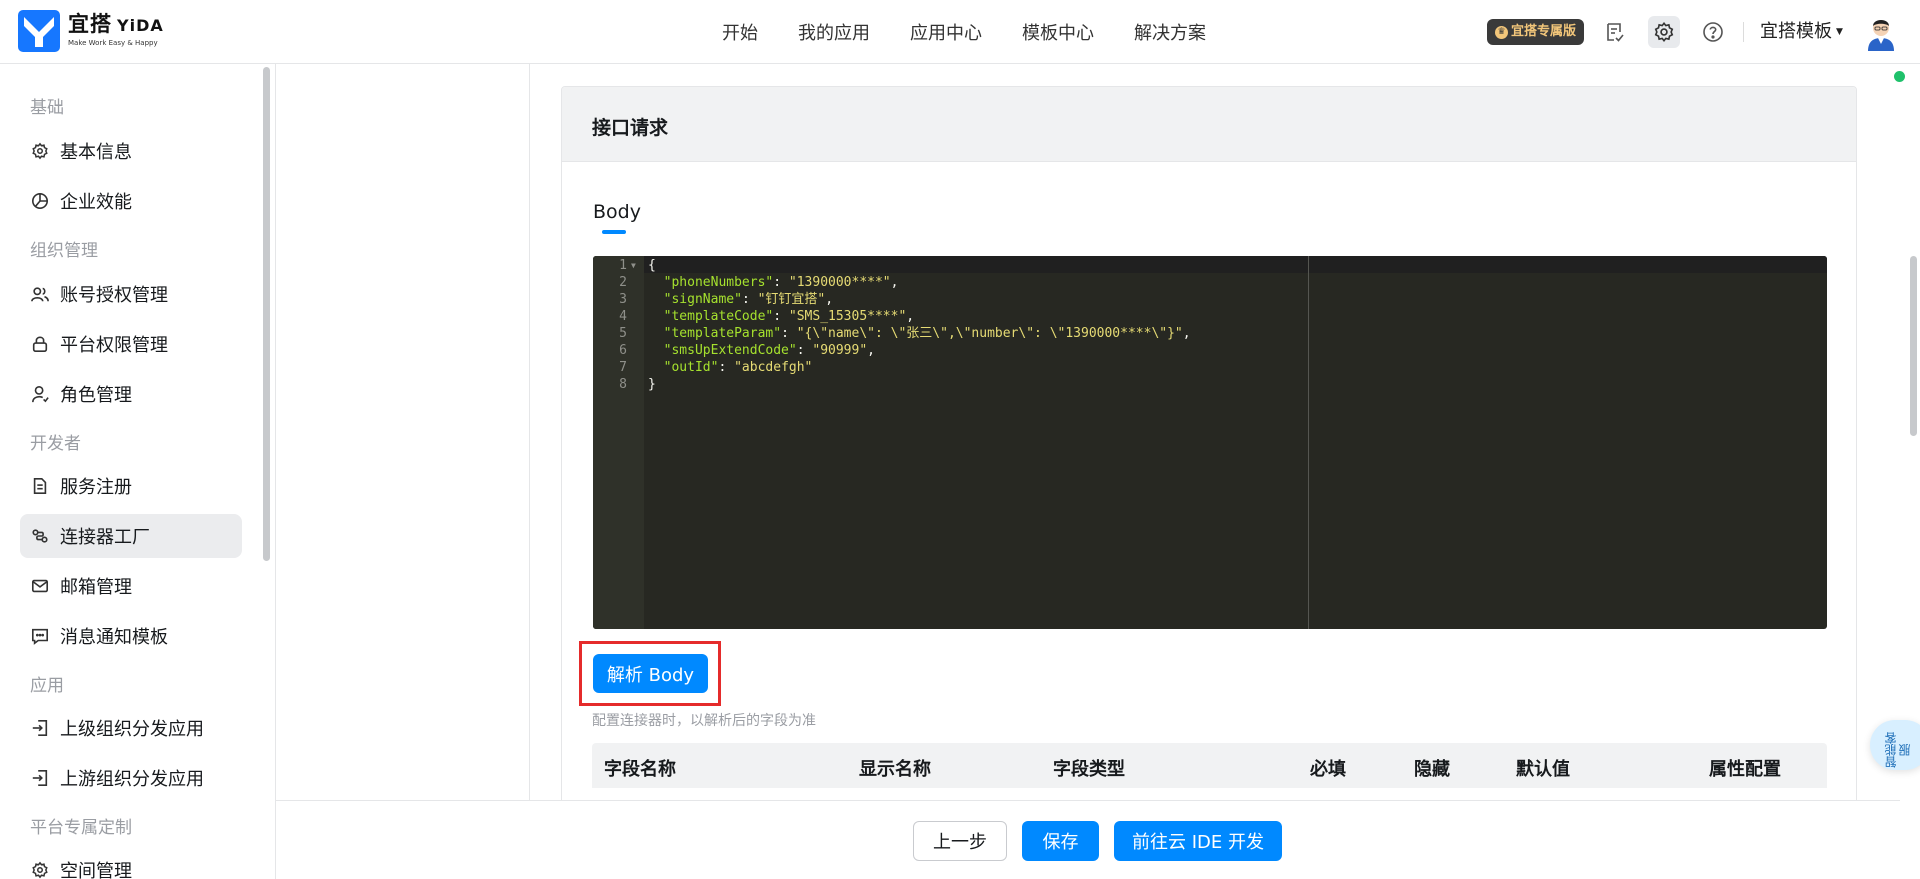 The height and width of the screenshot is (879, 1920). What do you see at coordinates (131, 636) in the screenshot?
I see `sidebar-item-message-template: 消息通知模板` at bounding box center [131, 636].